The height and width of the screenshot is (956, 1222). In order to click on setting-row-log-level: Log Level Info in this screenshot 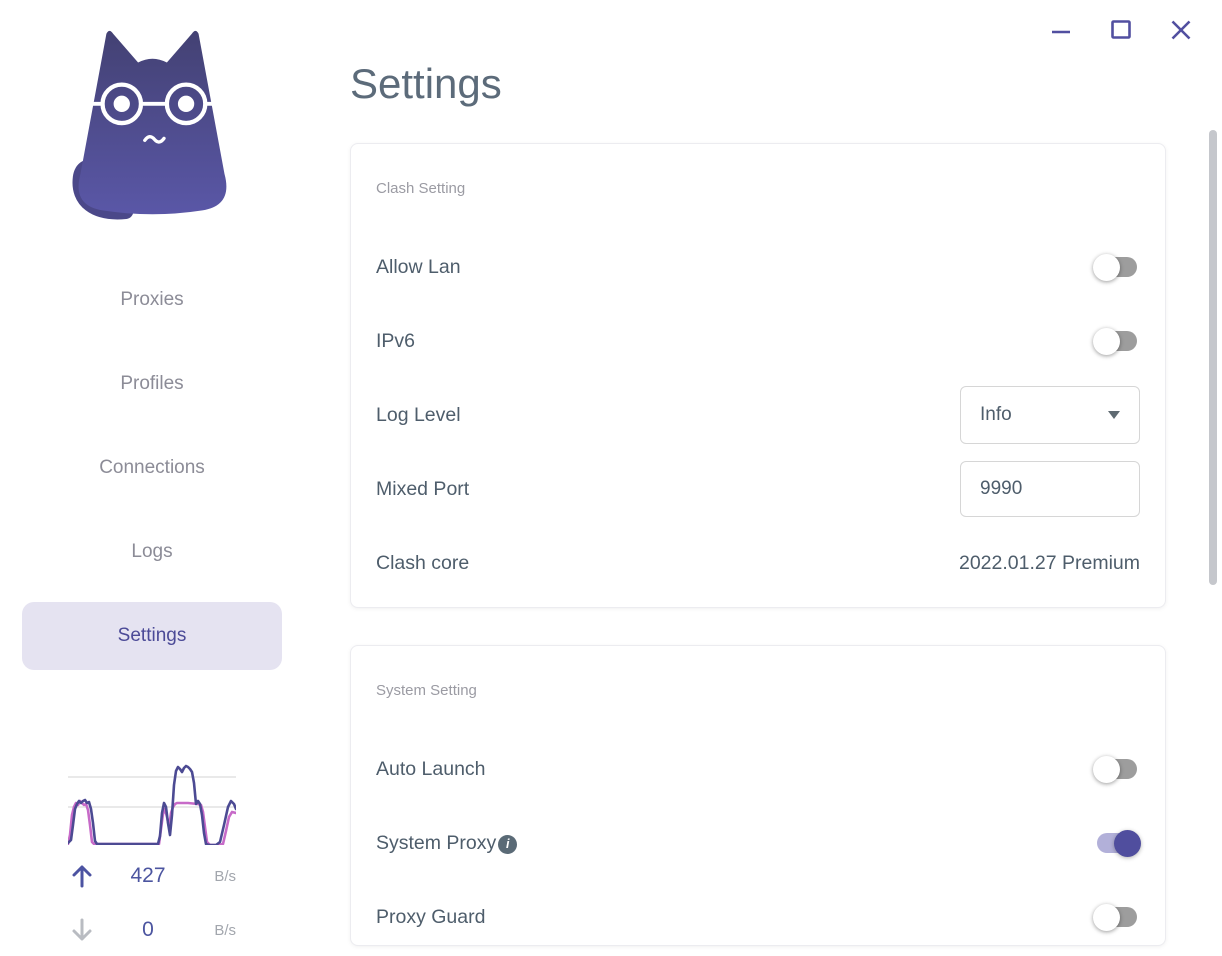, I will do `click(758, 415)`.